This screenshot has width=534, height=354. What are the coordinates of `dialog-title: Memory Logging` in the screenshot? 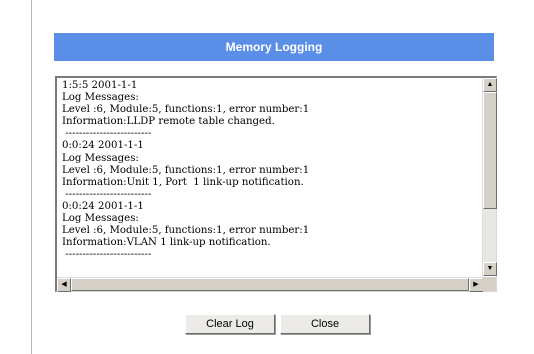 It's located at (274, 47).